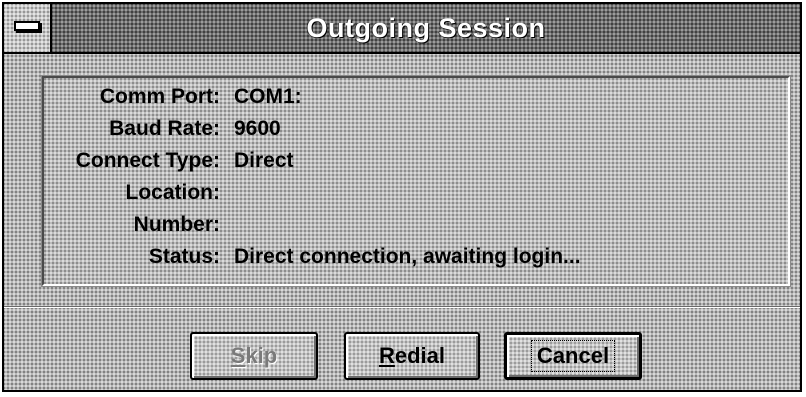  What do you see at coordinates (402, 307) in the screenshot?
I see `button-area-divider` at bounding box center [402, 307].